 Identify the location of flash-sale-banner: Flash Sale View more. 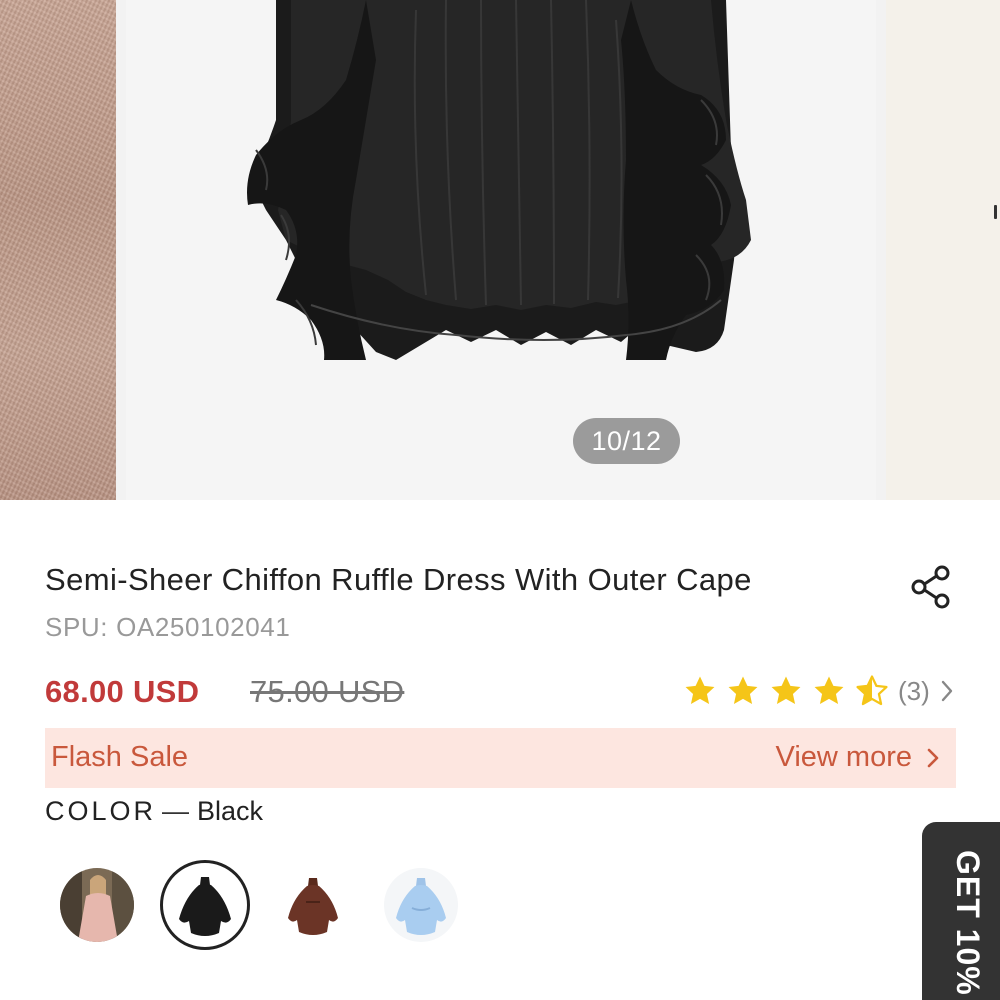
(500, 758).